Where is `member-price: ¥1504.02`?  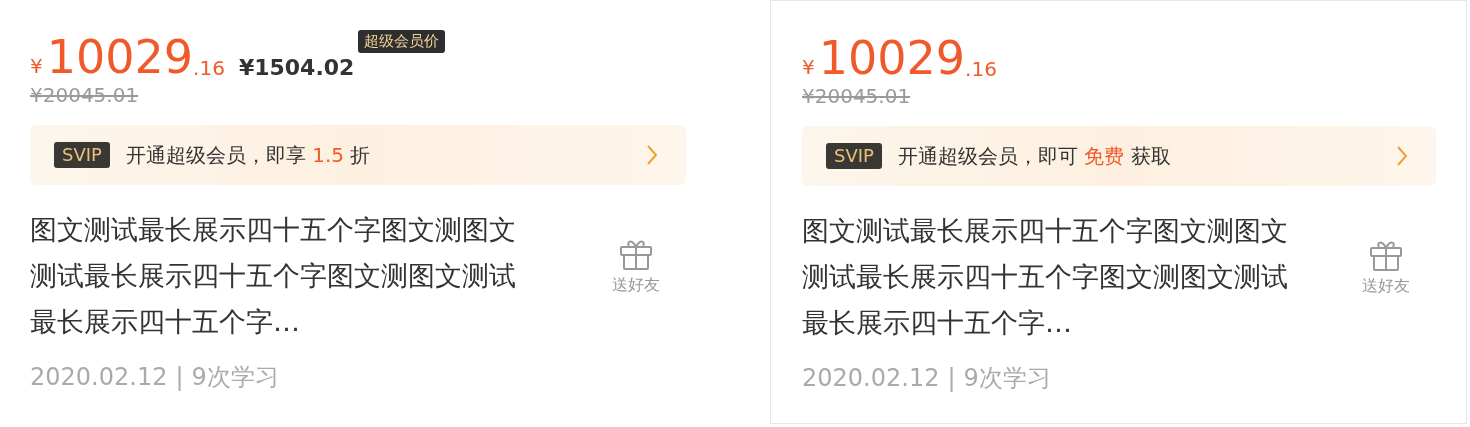 member-price: ¥1504.02 is located at coordinates (296, 68).